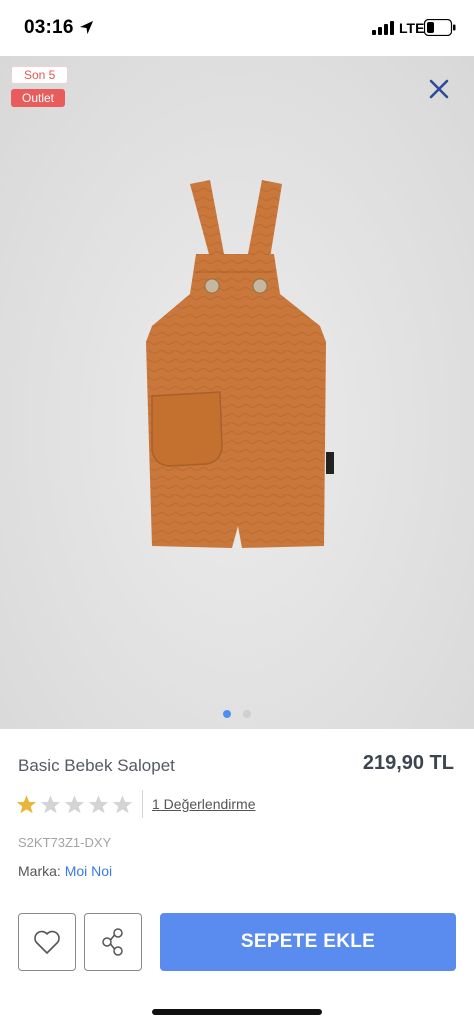  I want to click on product-price: 219,90 TL, so click(408, 763).